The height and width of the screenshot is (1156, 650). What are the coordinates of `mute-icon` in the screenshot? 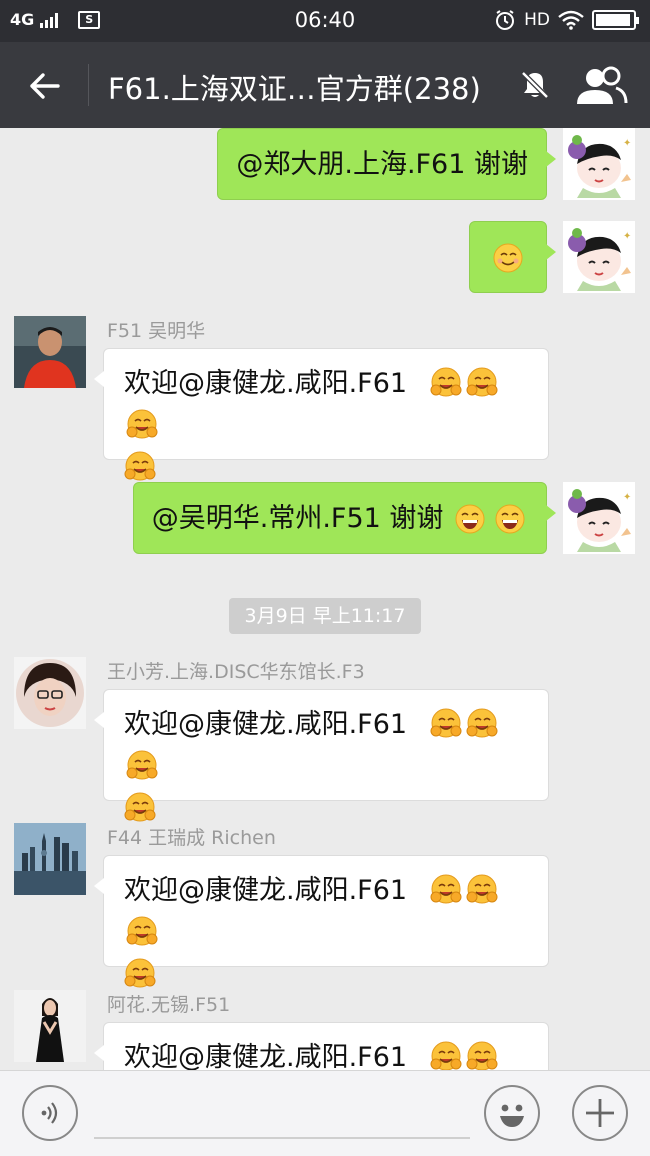 It's located at (535, 85).